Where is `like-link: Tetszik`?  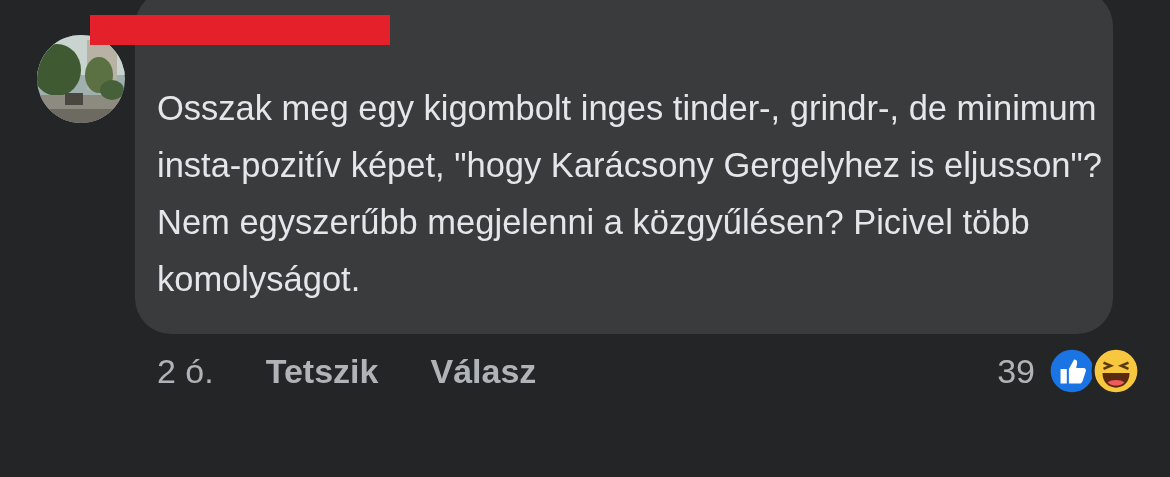 like-link: Tetszik is located at coordinates (322, 371).